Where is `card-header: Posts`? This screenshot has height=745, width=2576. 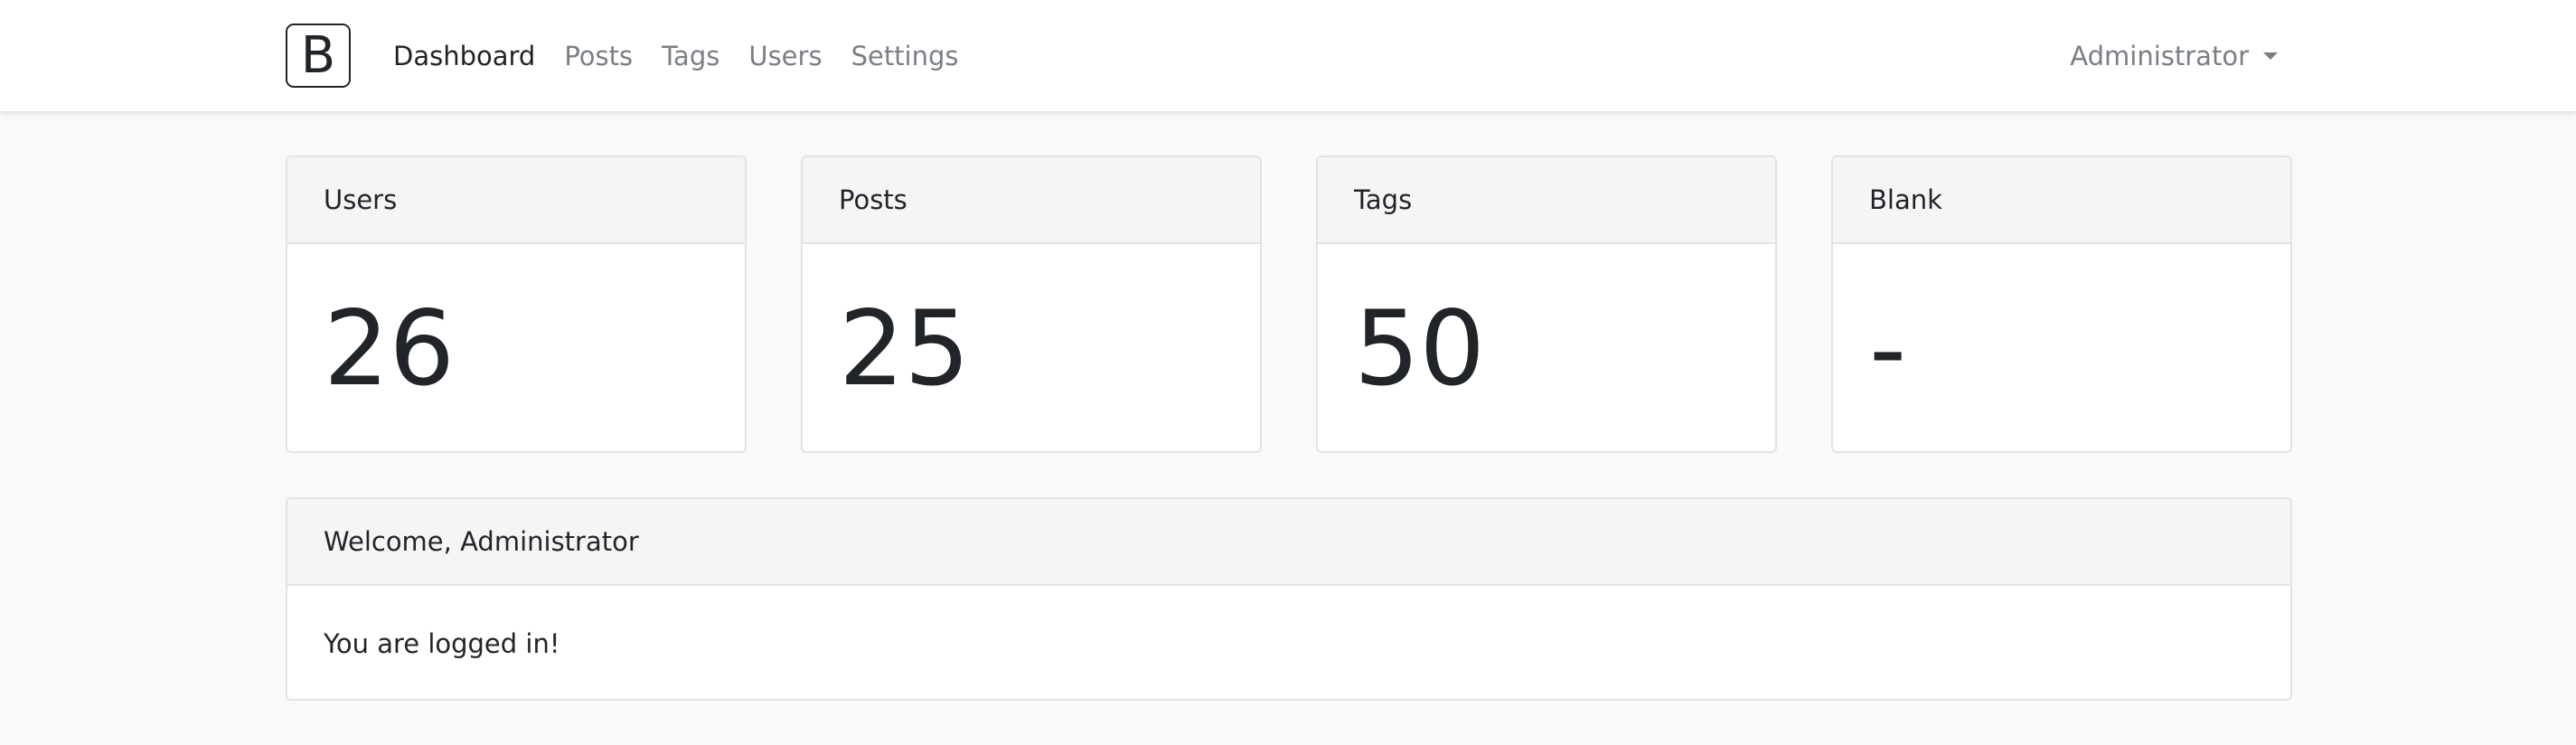 card-header: Posts is located at coordinates (1031, 201).